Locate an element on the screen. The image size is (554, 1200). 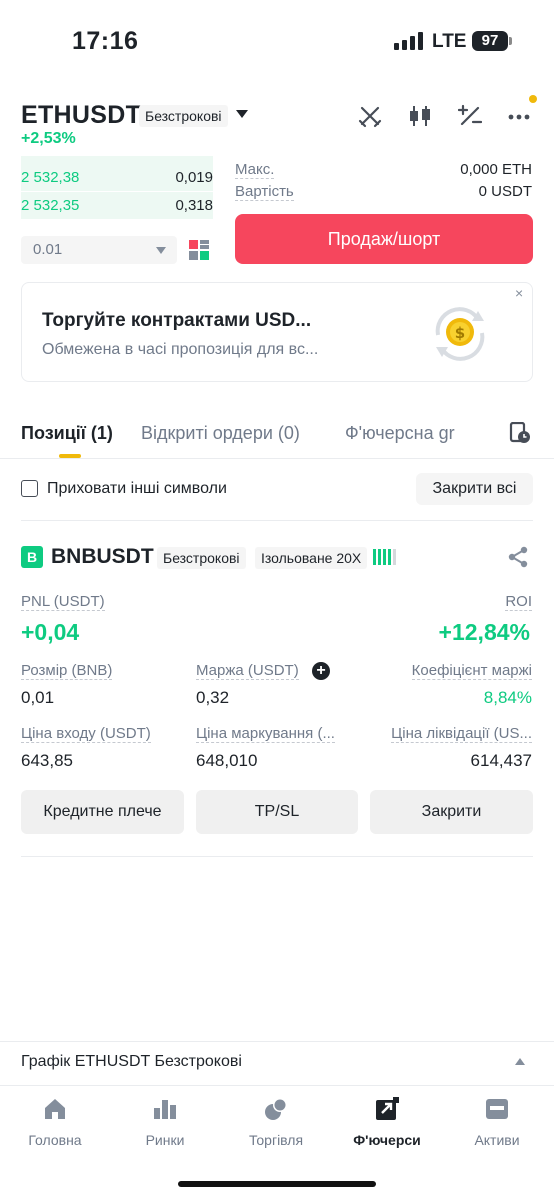
chart-toggle-label: Графік ETHUSDT Безстрокові is located at coordinates (131, 1062).